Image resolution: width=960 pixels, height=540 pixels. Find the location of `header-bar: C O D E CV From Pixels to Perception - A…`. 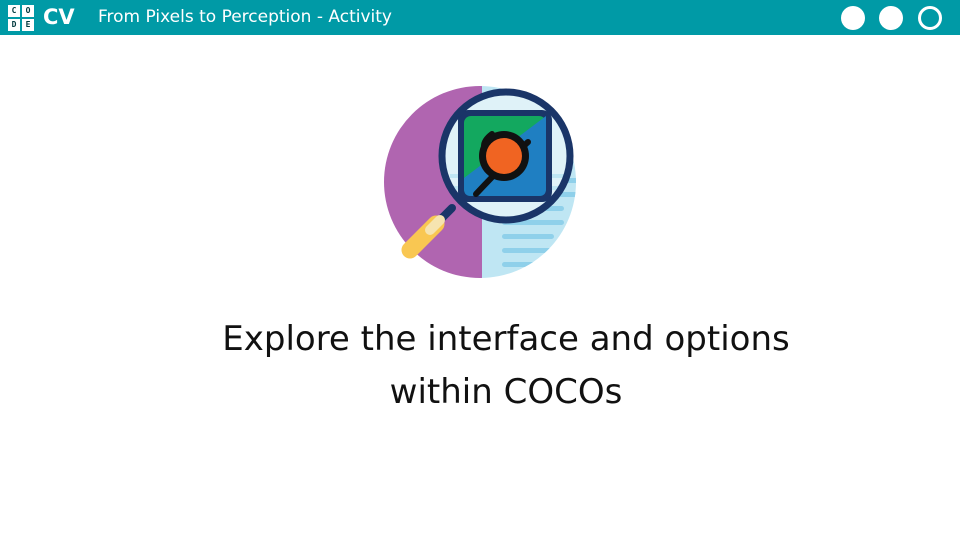

header-bar: C O D E CV From Pixels to Perception - A… is located at coordinates (480, 17).